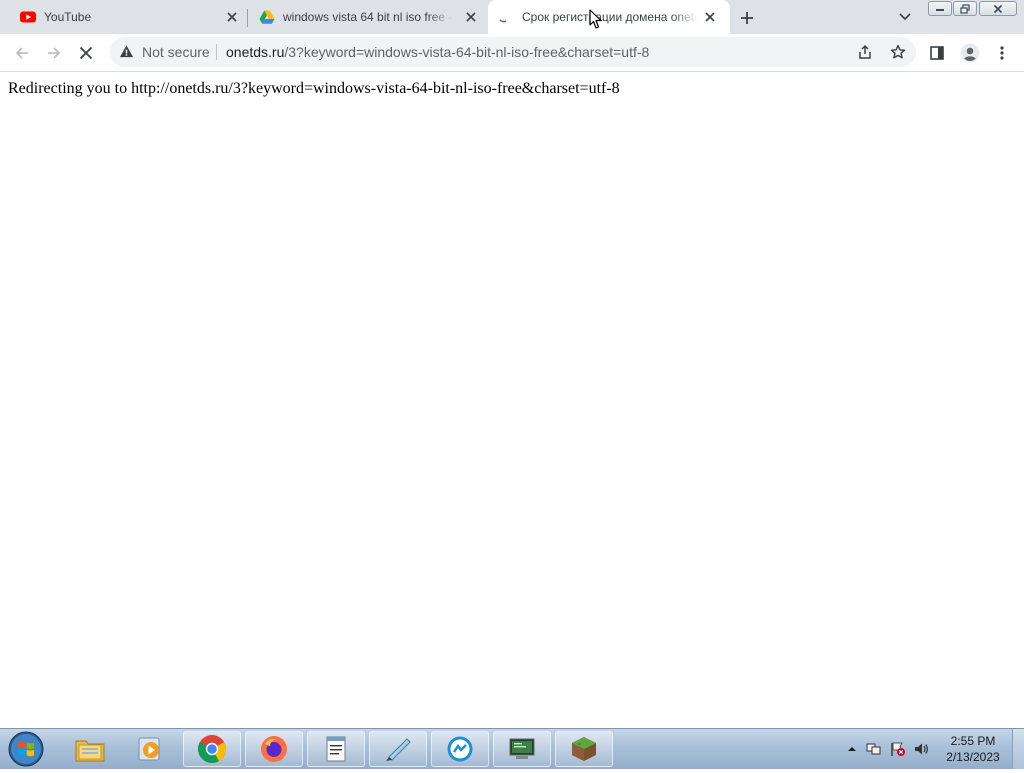  I want to click on taskbar-notepad, so click(336, 749).